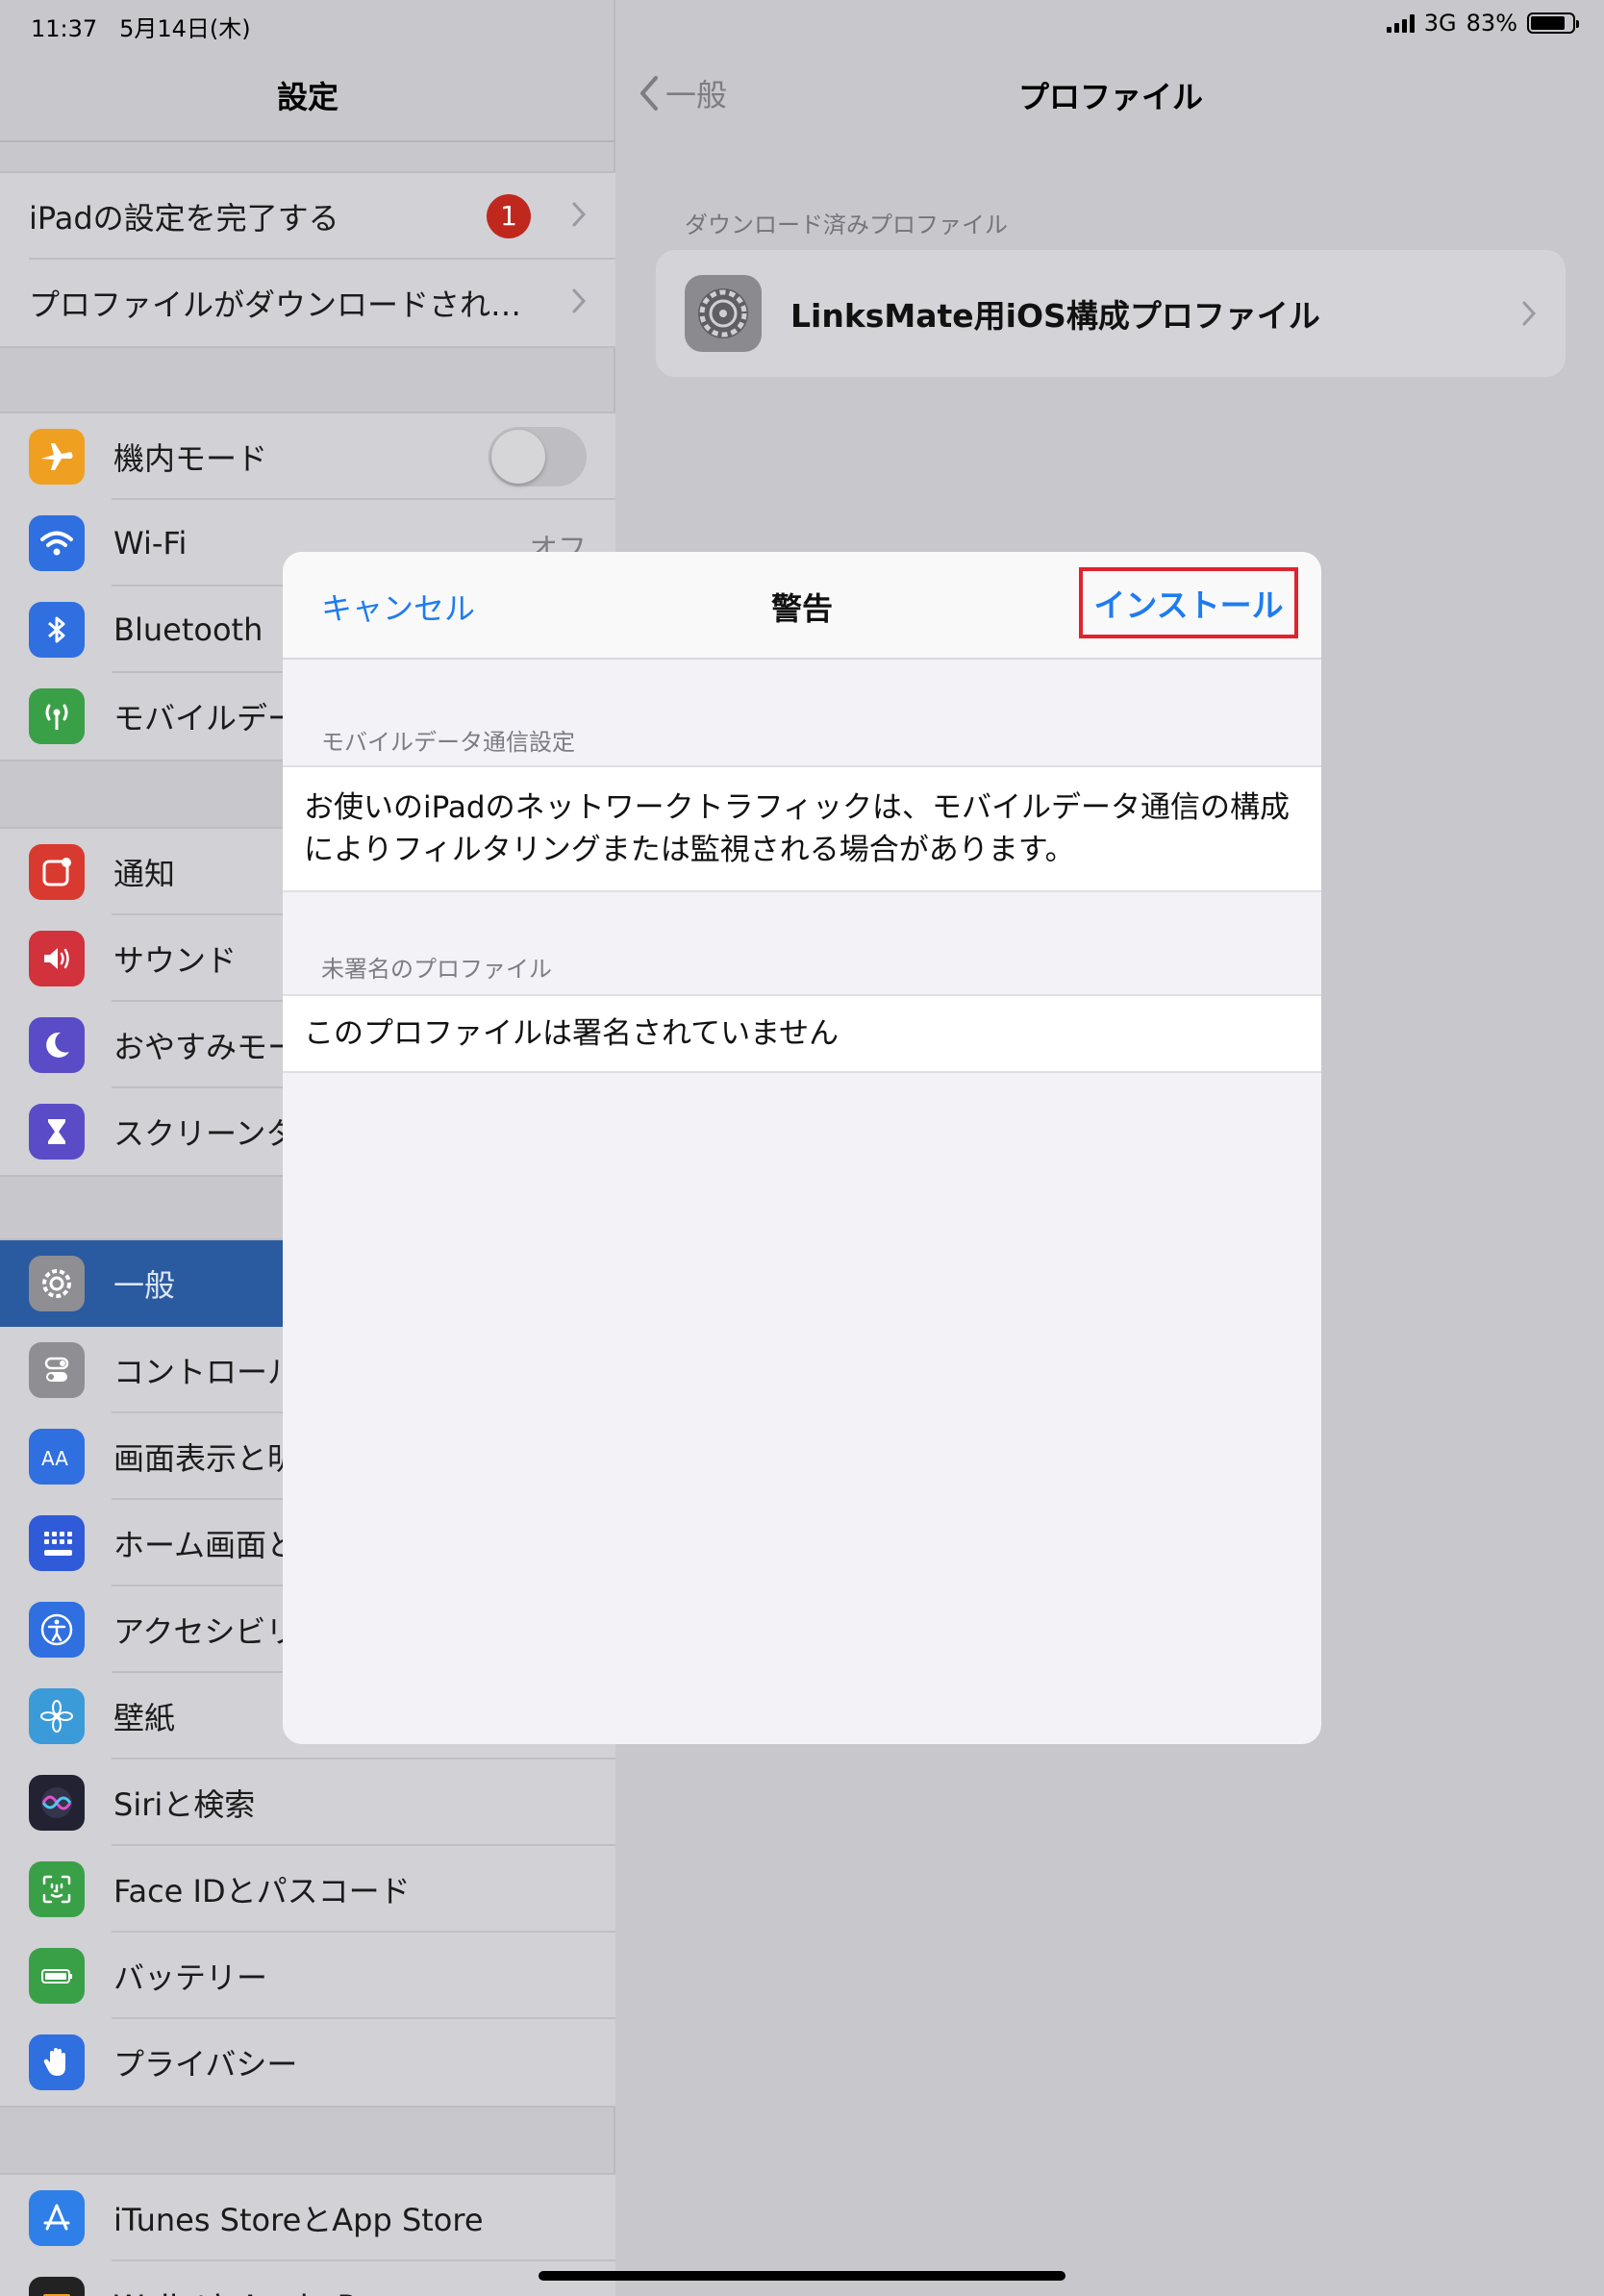  I want to click on sidebar-item-label: iPadの設定を完了する, so click(184, 218).